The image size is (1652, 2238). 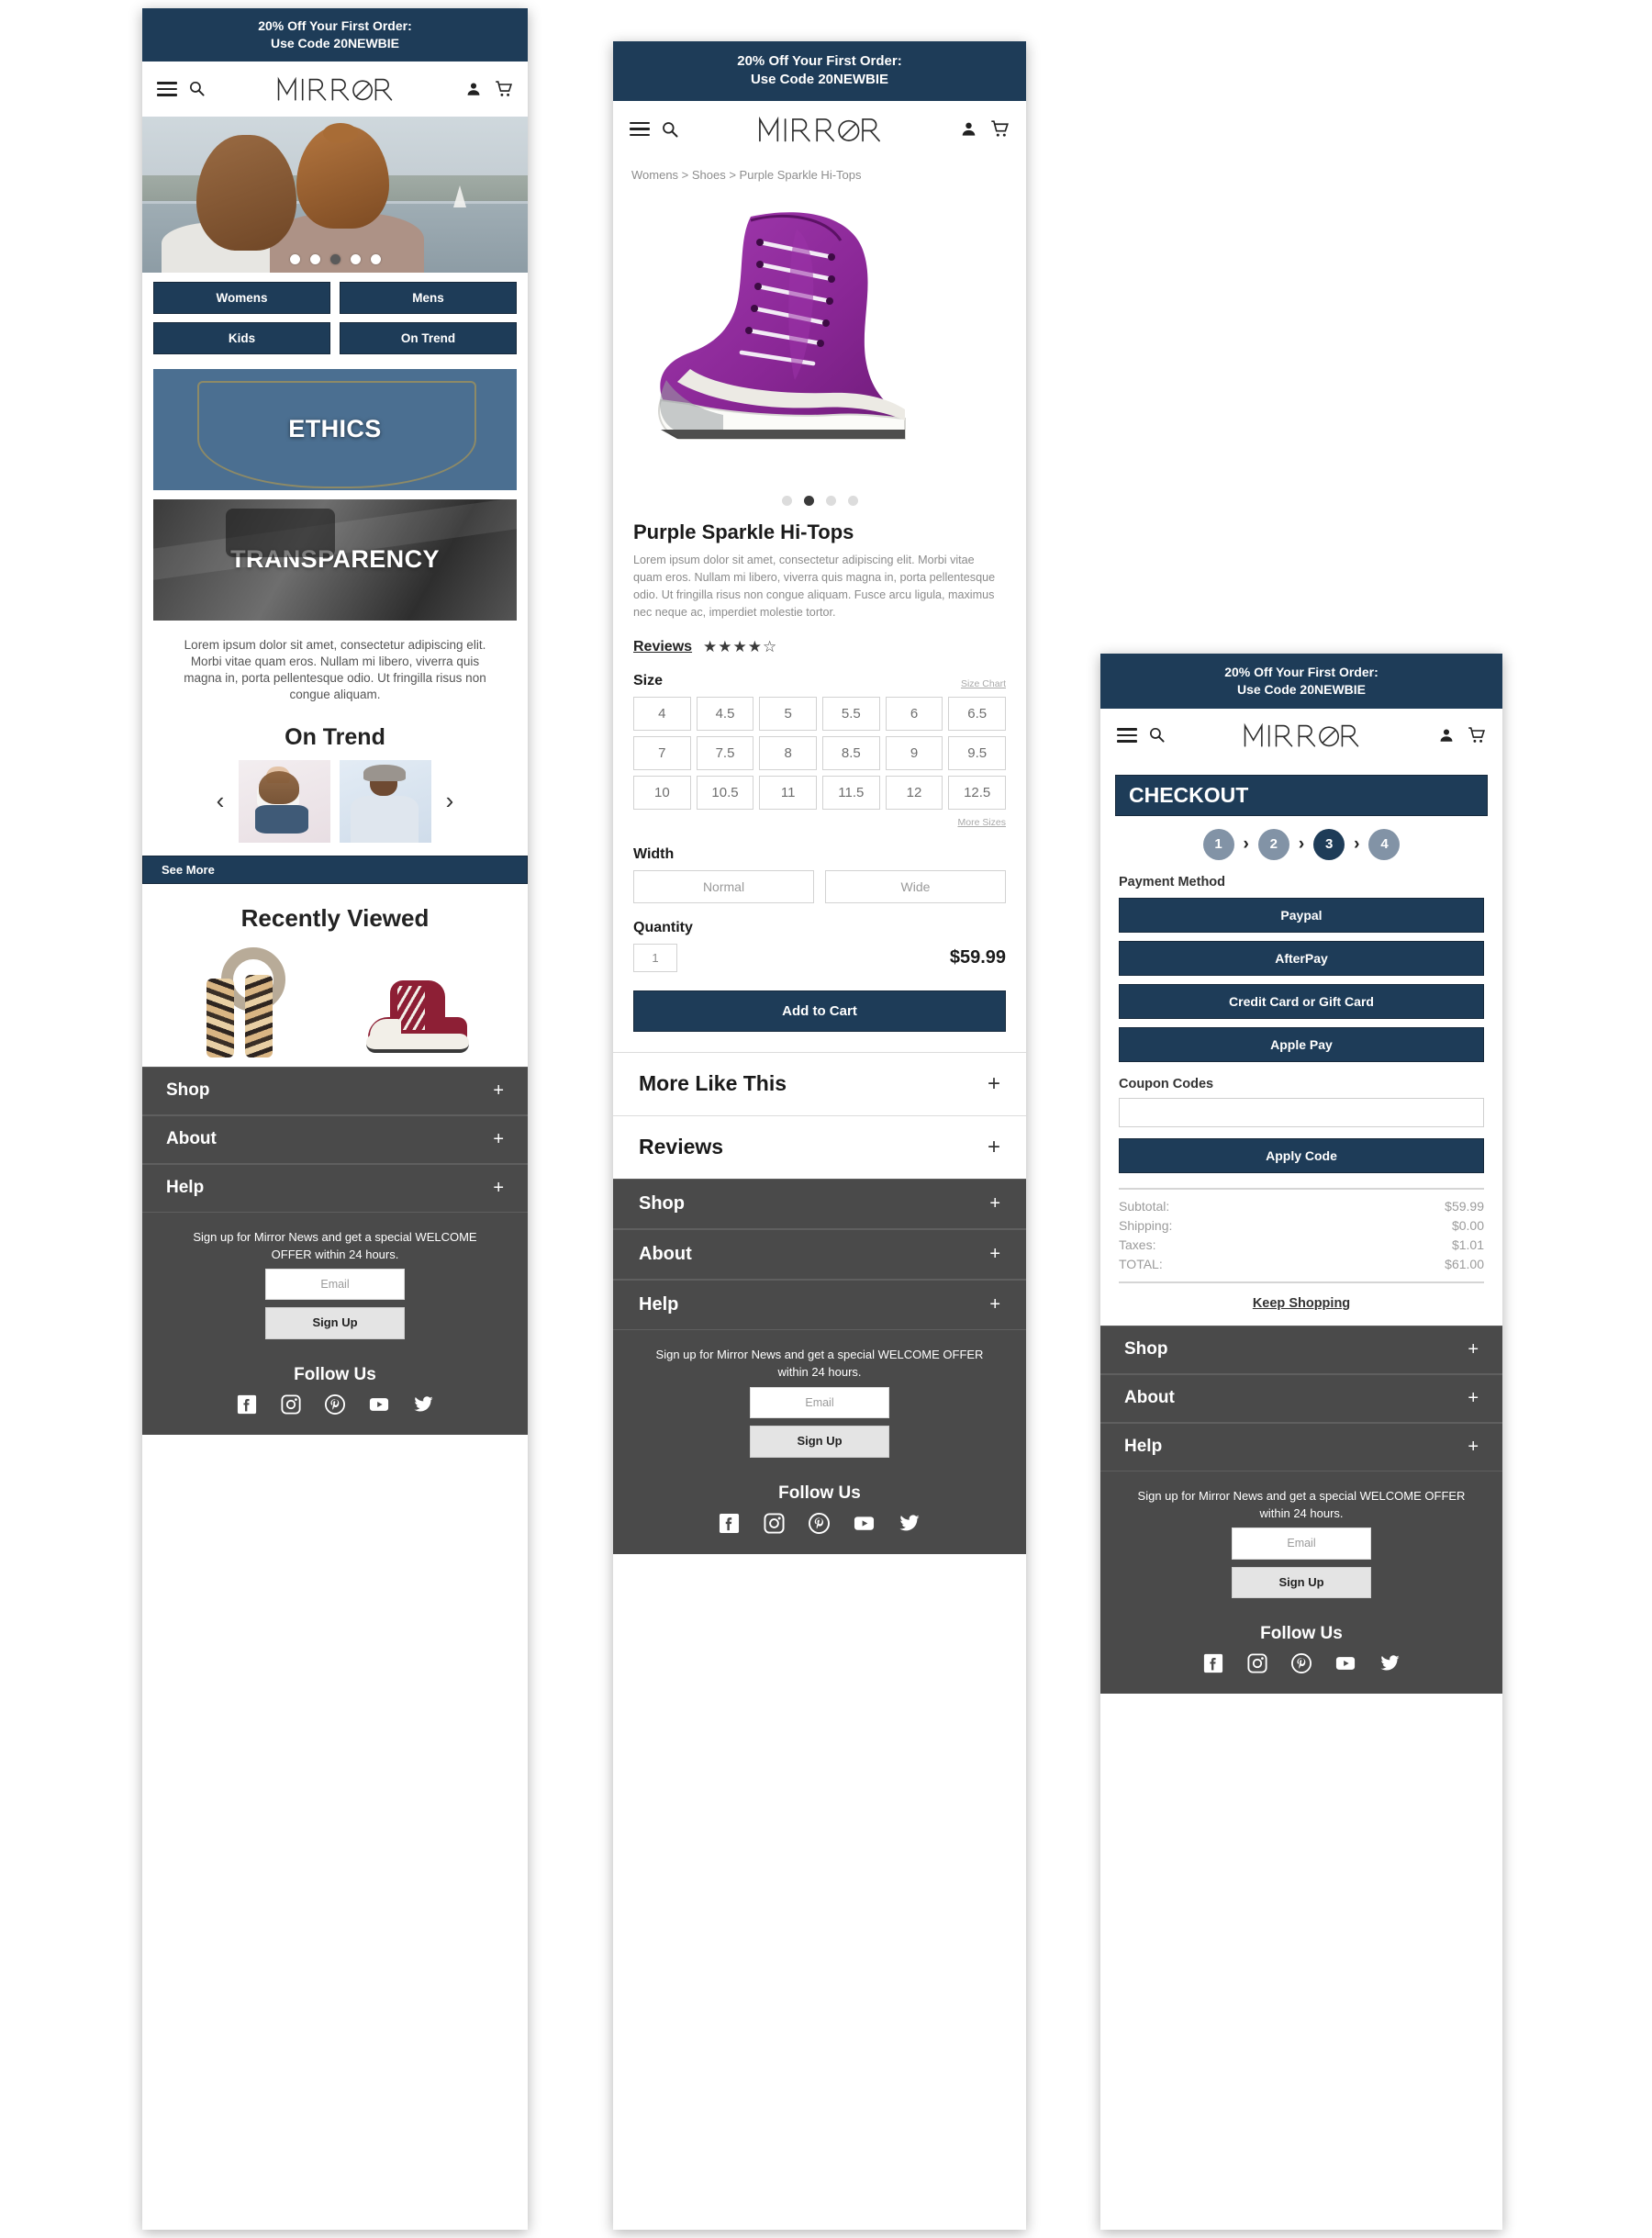 I want to click on width-option-normal: Normal, so click(x=724, y=886).